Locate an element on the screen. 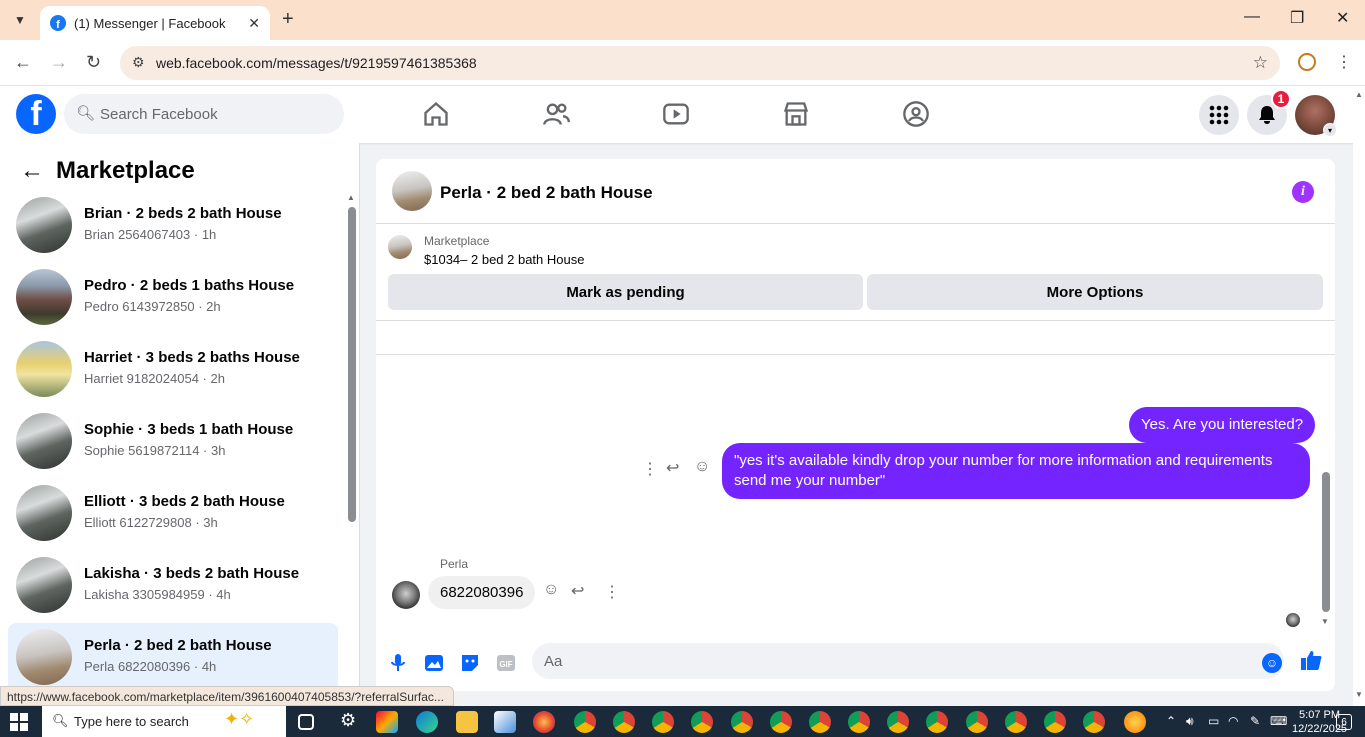 Image resolution: width=1365 pixels, height=737 pixels. incoming-message: 6822080396 is located at coordinates (482, 592).